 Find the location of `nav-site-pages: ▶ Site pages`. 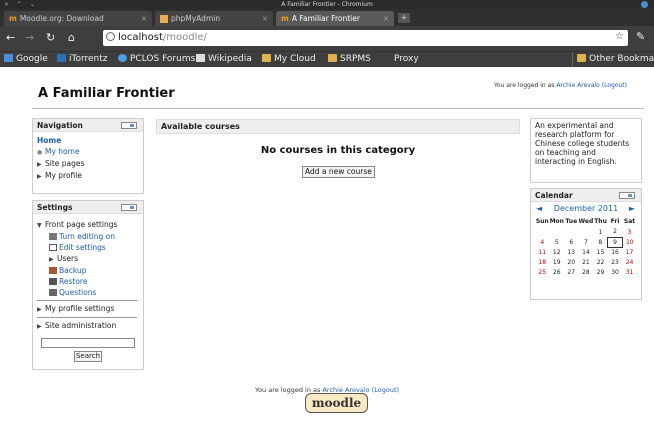

nav-site-pages: ▶ Site pages is located at coordinates (88, 164).